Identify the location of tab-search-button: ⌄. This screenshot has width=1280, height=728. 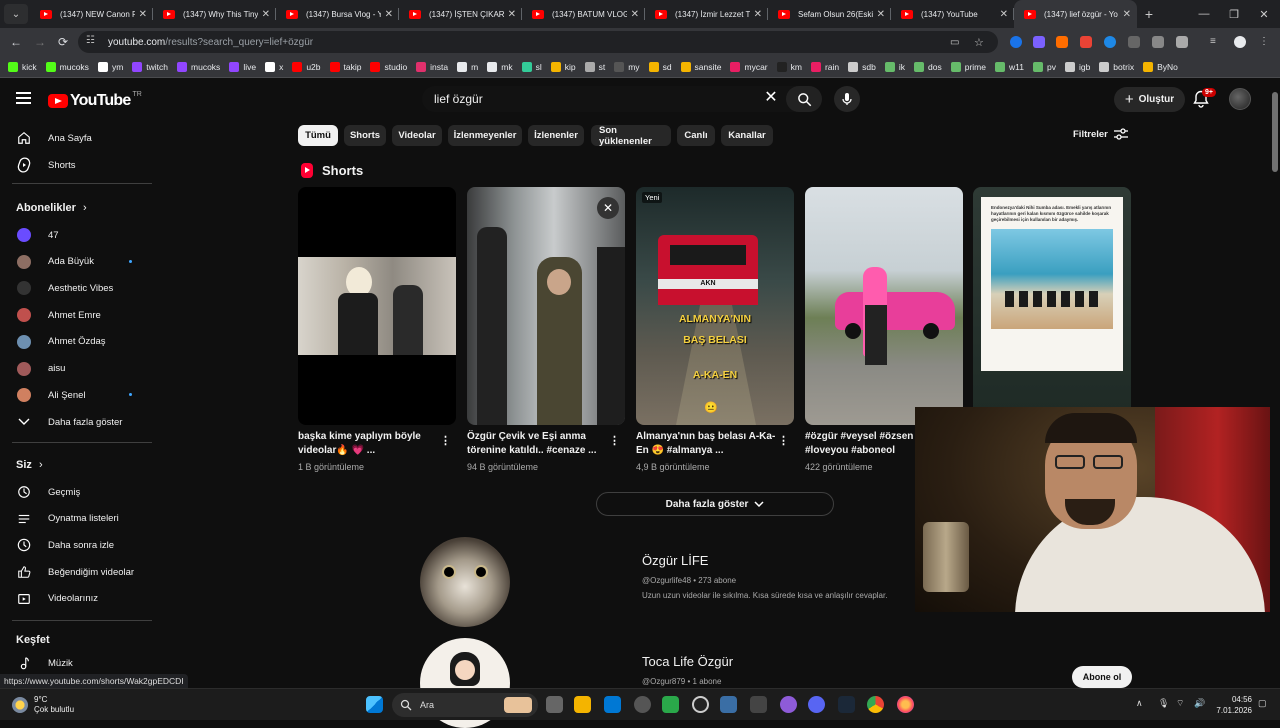
(16, 14).